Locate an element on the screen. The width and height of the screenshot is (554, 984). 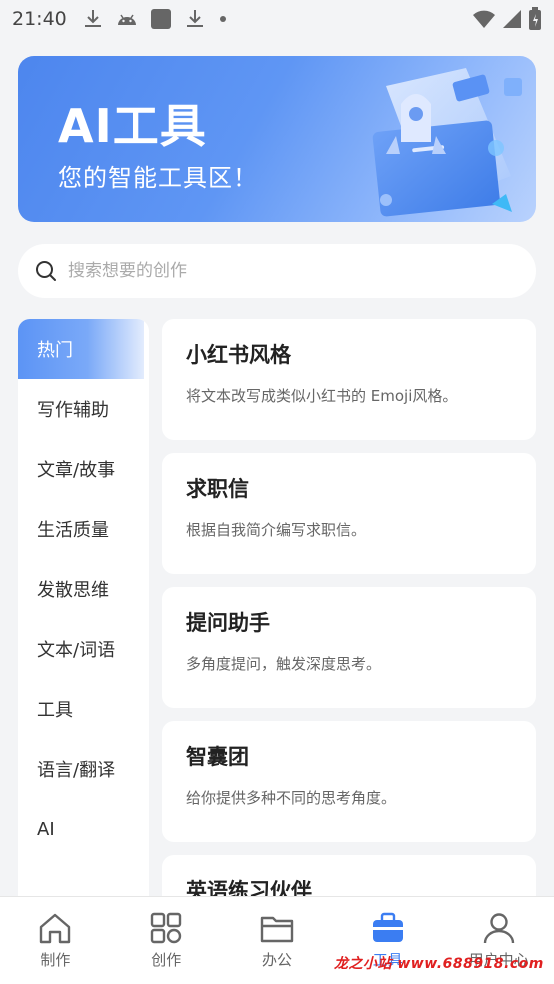
nav-label: 办公 is located at coordinates (276, 960).